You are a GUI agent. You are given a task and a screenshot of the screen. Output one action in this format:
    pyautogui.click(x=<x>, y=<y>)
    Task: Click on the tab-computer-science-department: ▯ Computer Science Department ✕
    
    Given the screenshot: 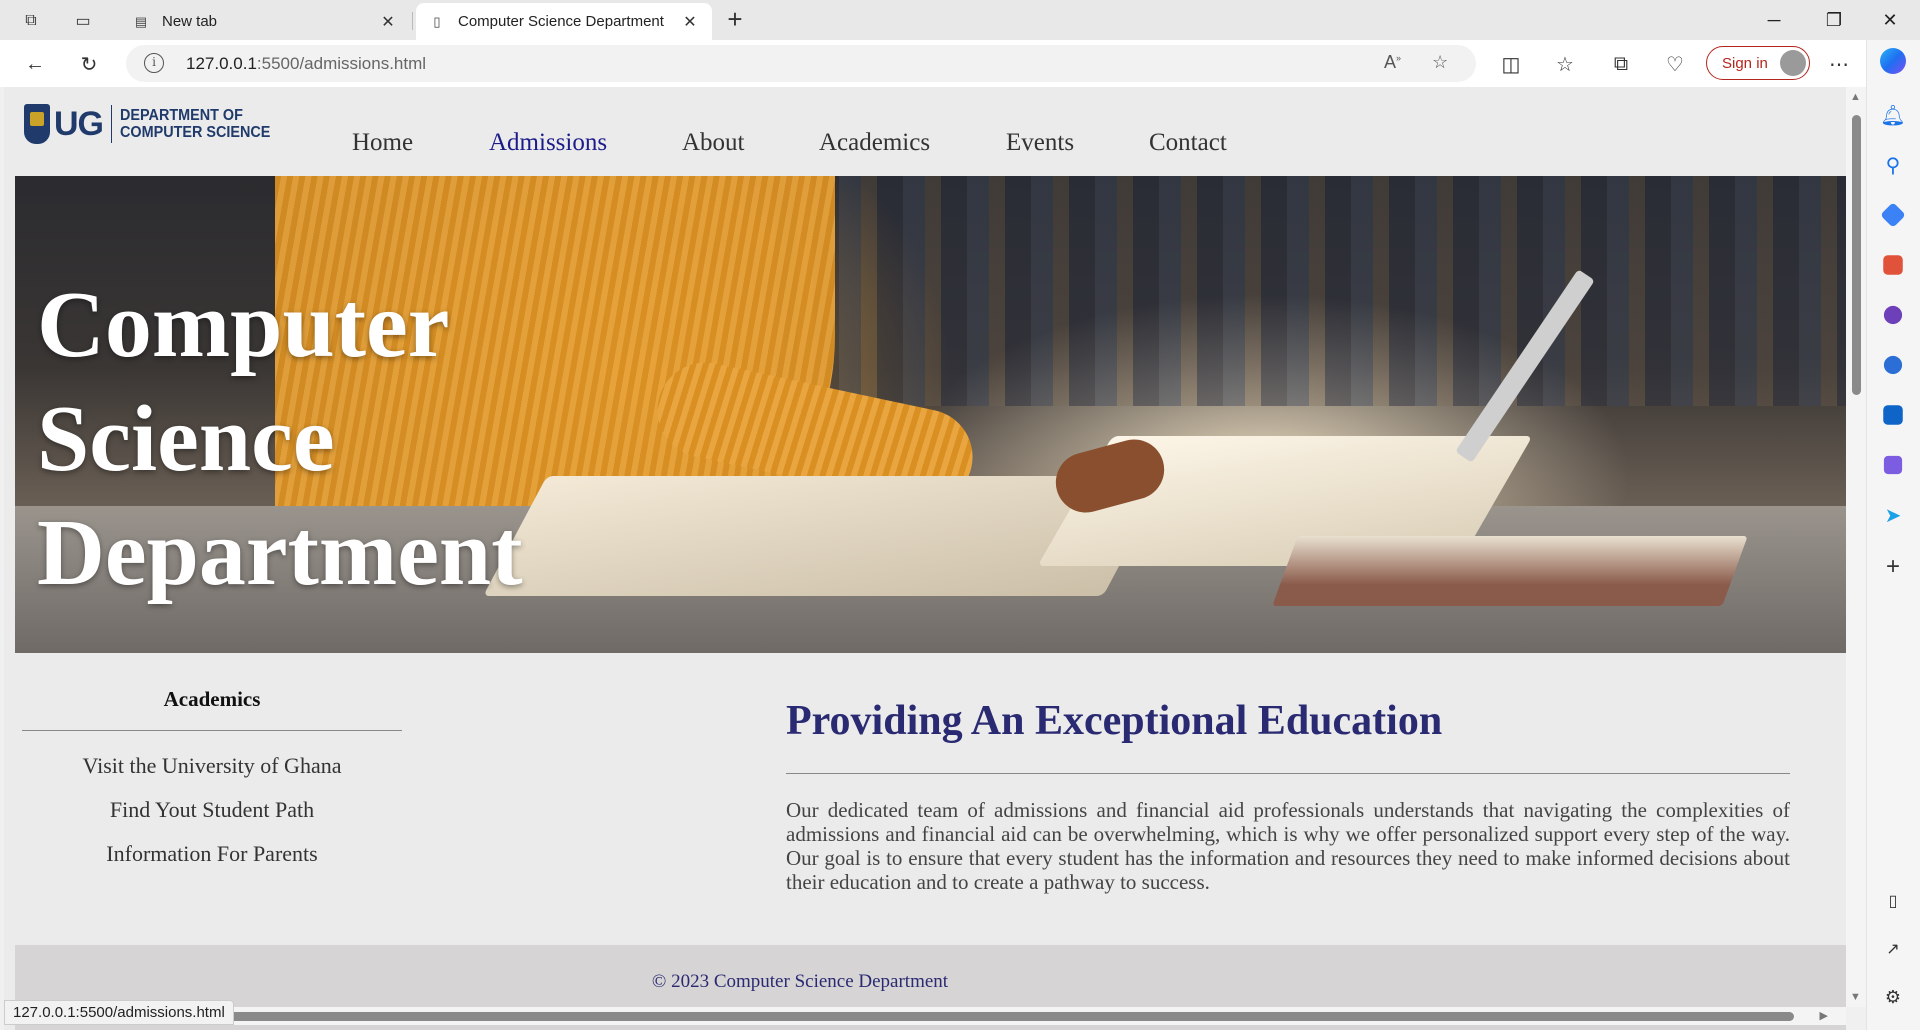 What is the action you would take?
    pyautogui.click(x=564, y=21)
    